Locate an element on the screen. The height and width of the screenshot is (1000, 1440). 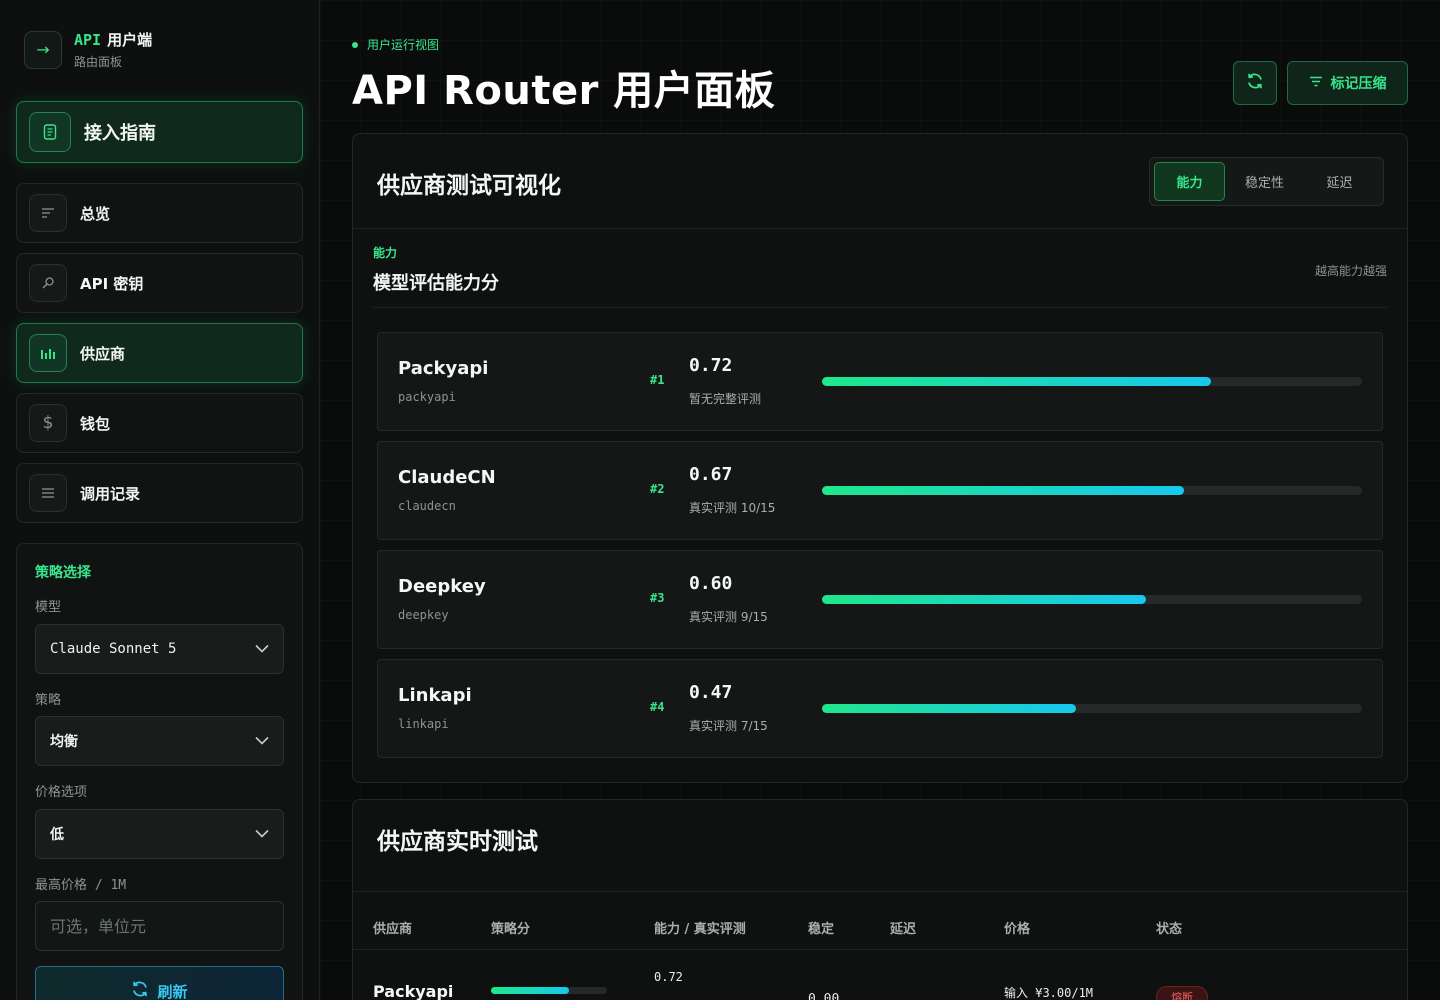
provider-rank: #1 is located at coordinates (657, 380).